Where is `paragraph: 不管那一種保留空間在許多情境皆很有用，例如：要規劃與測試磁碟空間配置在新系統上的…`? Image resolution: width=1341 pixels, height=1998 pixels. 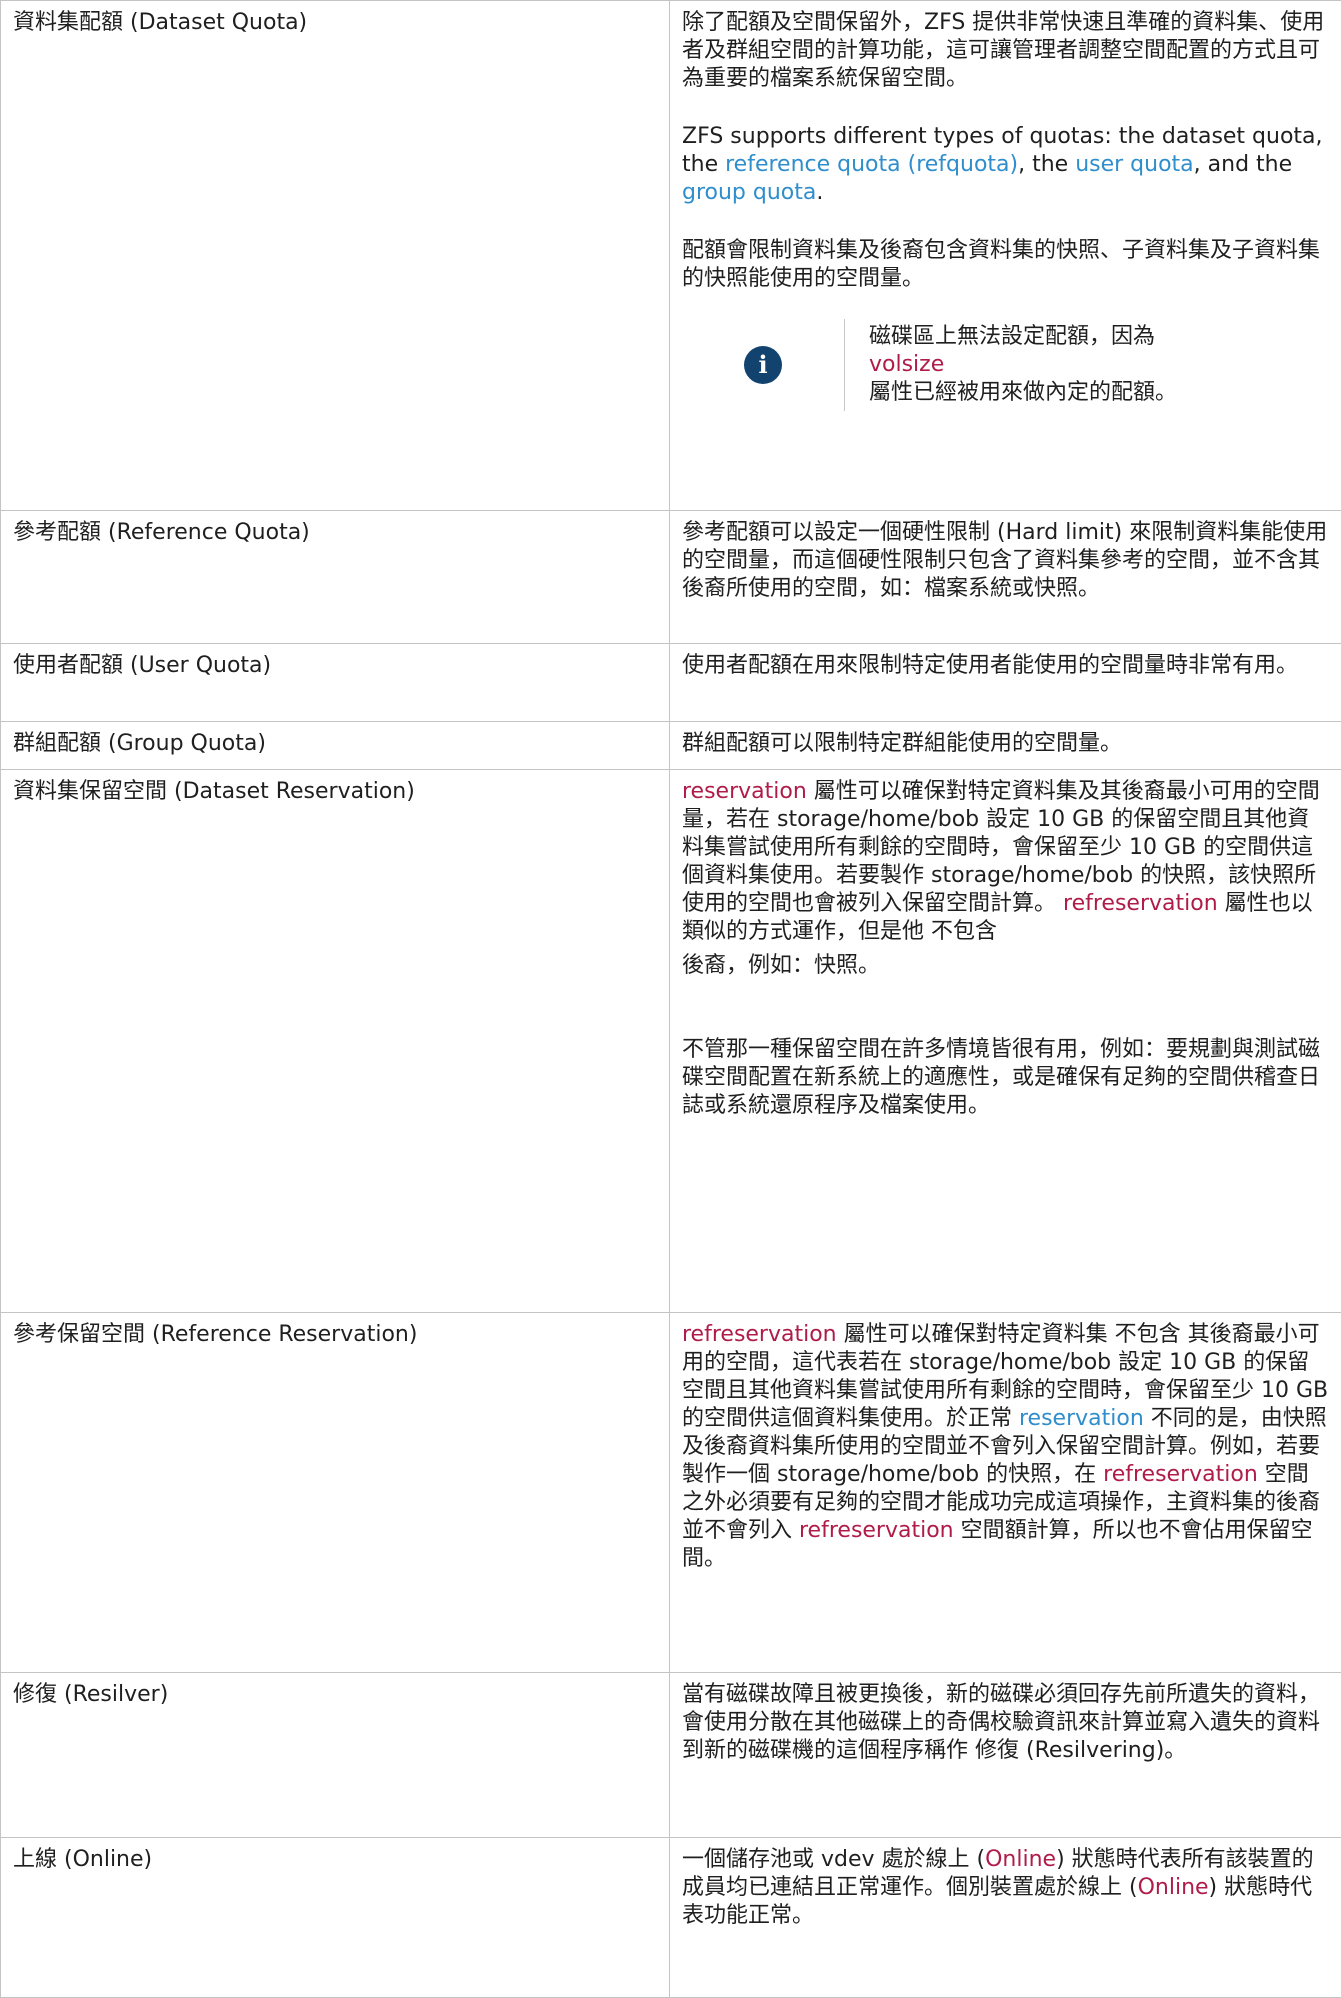
paragraph: 不管那一種保留空間在許多情境皆很有用，例如：要規劃與測試磁碟空間配置在新系統上的… is located at coordinates (1005, 1078).